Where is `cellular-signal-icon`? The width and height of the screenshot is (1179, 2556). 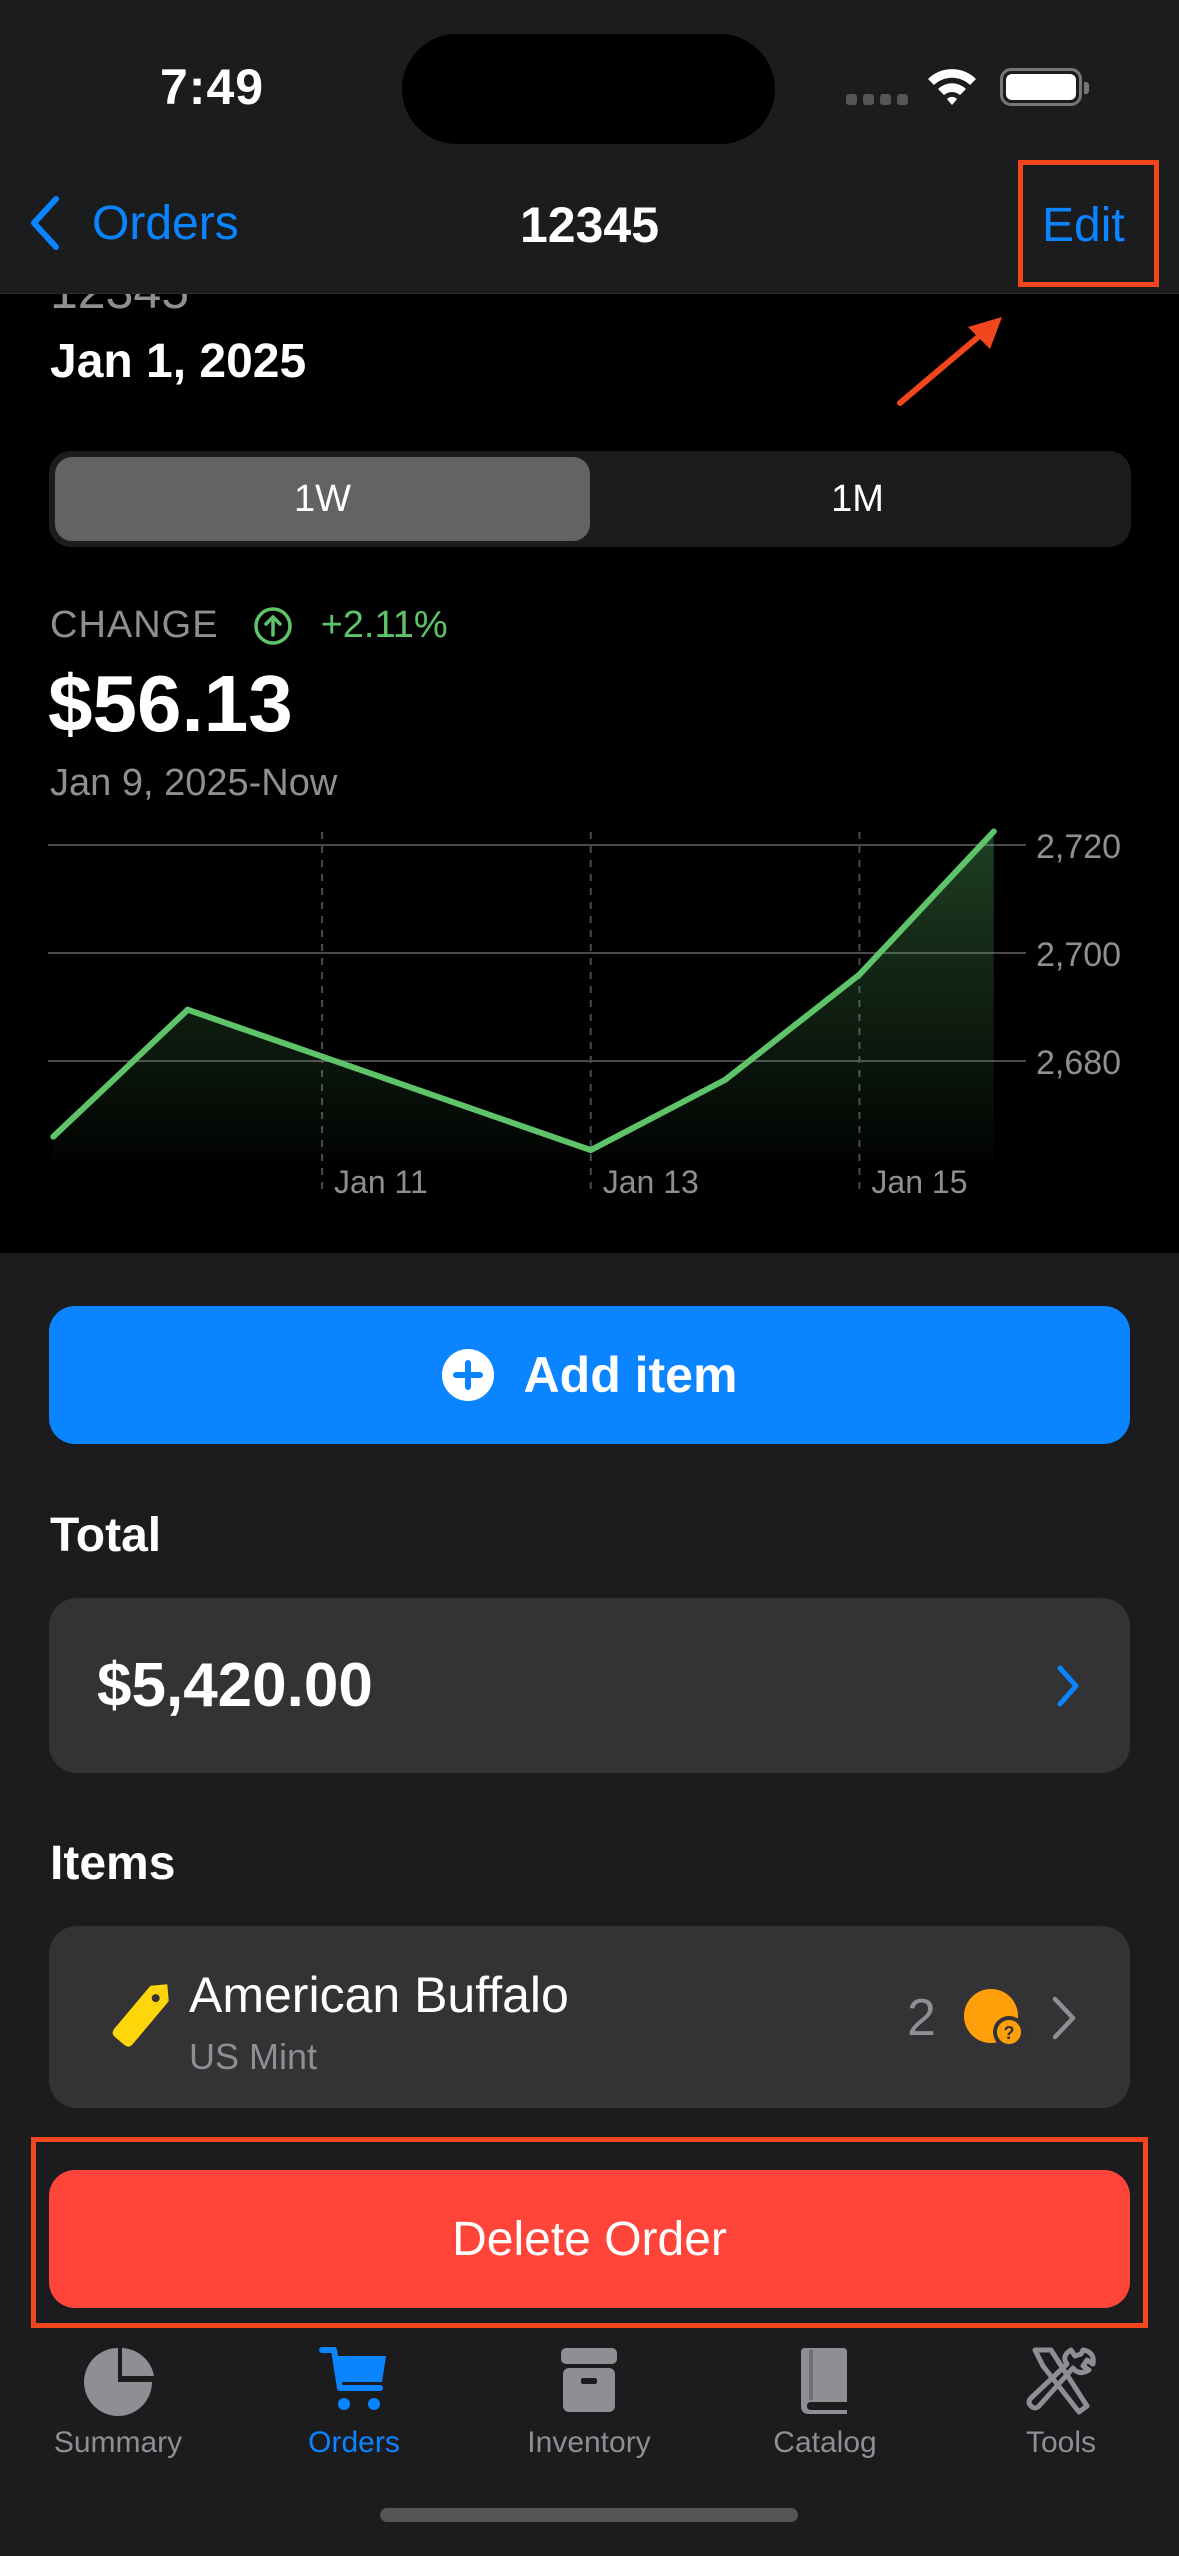 cellular-signal-icon is located at coordinates (877, 99).